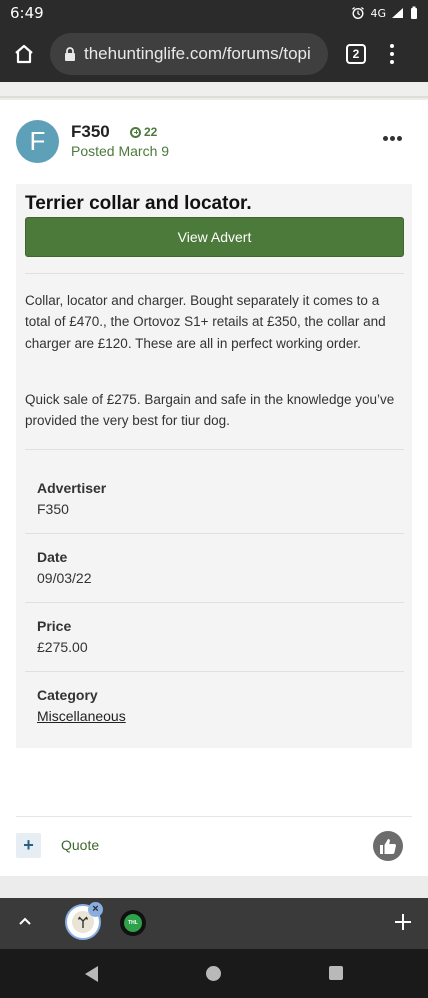 The height and width of the screenshot is (998, 428). I want to click on like-button, so click(388, 846).